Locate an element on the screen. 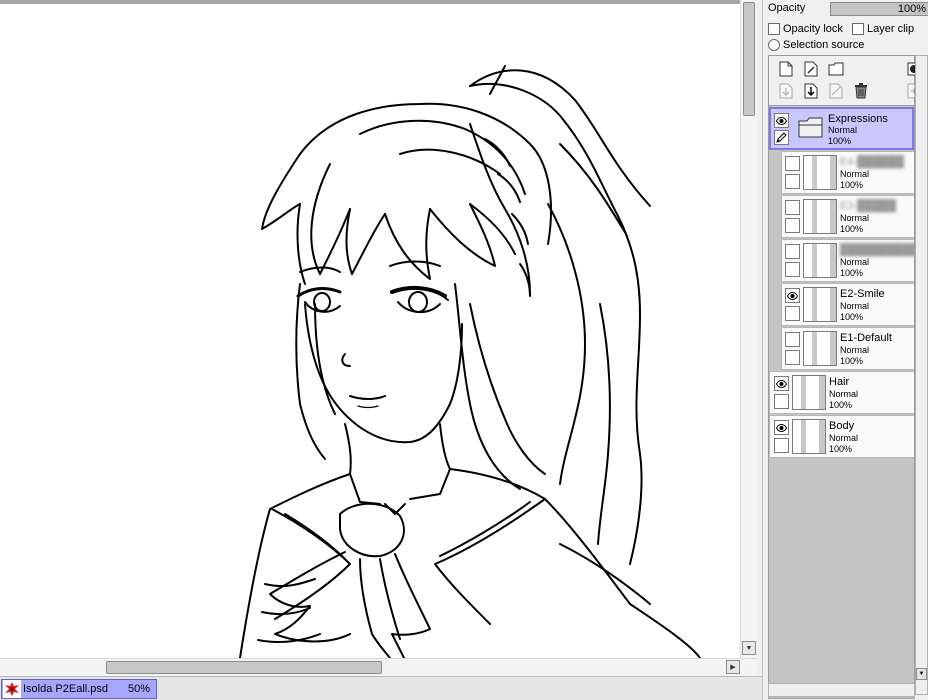 The height and width of the screenshot is (700, 928). canvas-horizontal-scrollbar: ▶ is located at coordinates (378, 667).